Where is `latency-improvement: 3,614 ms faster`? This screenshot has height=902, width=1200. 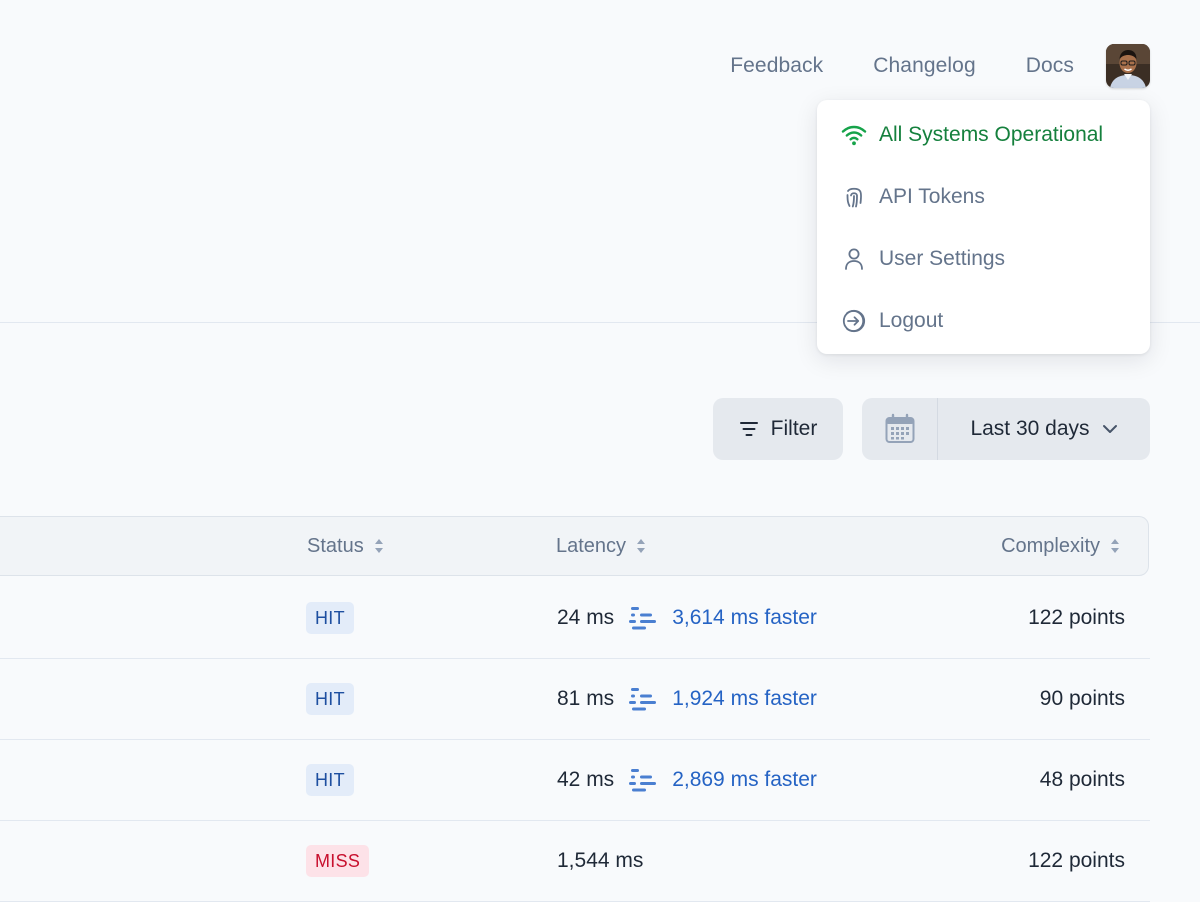 latency-improvement: 3,614 ms faster is located at coordinates (744, 617).